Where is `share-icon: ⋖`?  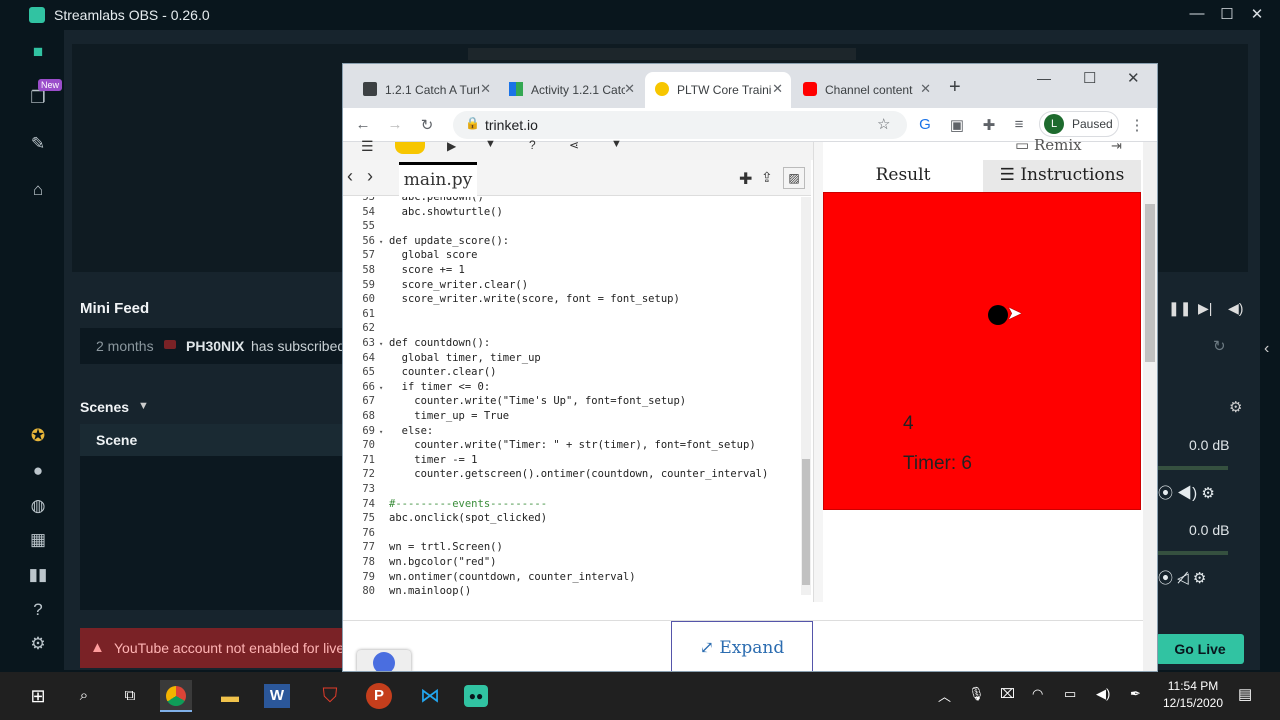
share-icon: ⋖ is located at coordinates (574, 145).